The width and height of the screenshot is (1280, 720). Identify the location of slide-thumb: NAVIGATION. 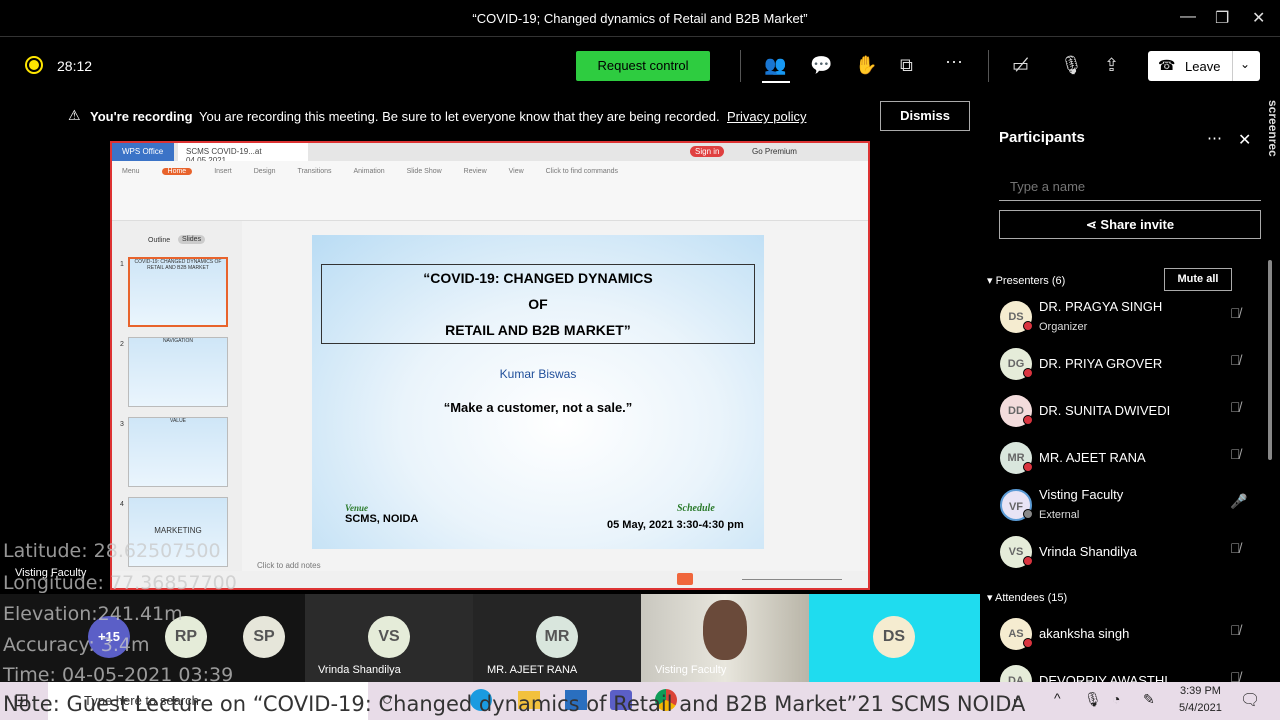
(178, 372).